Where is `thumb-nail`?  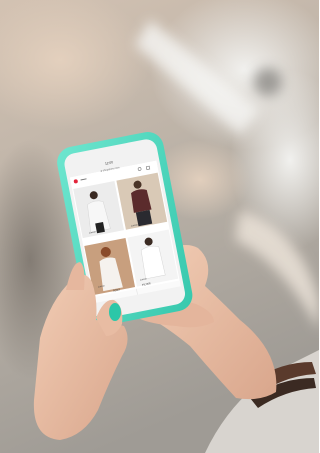
thumb-nail is located at coordinates (115, 312).